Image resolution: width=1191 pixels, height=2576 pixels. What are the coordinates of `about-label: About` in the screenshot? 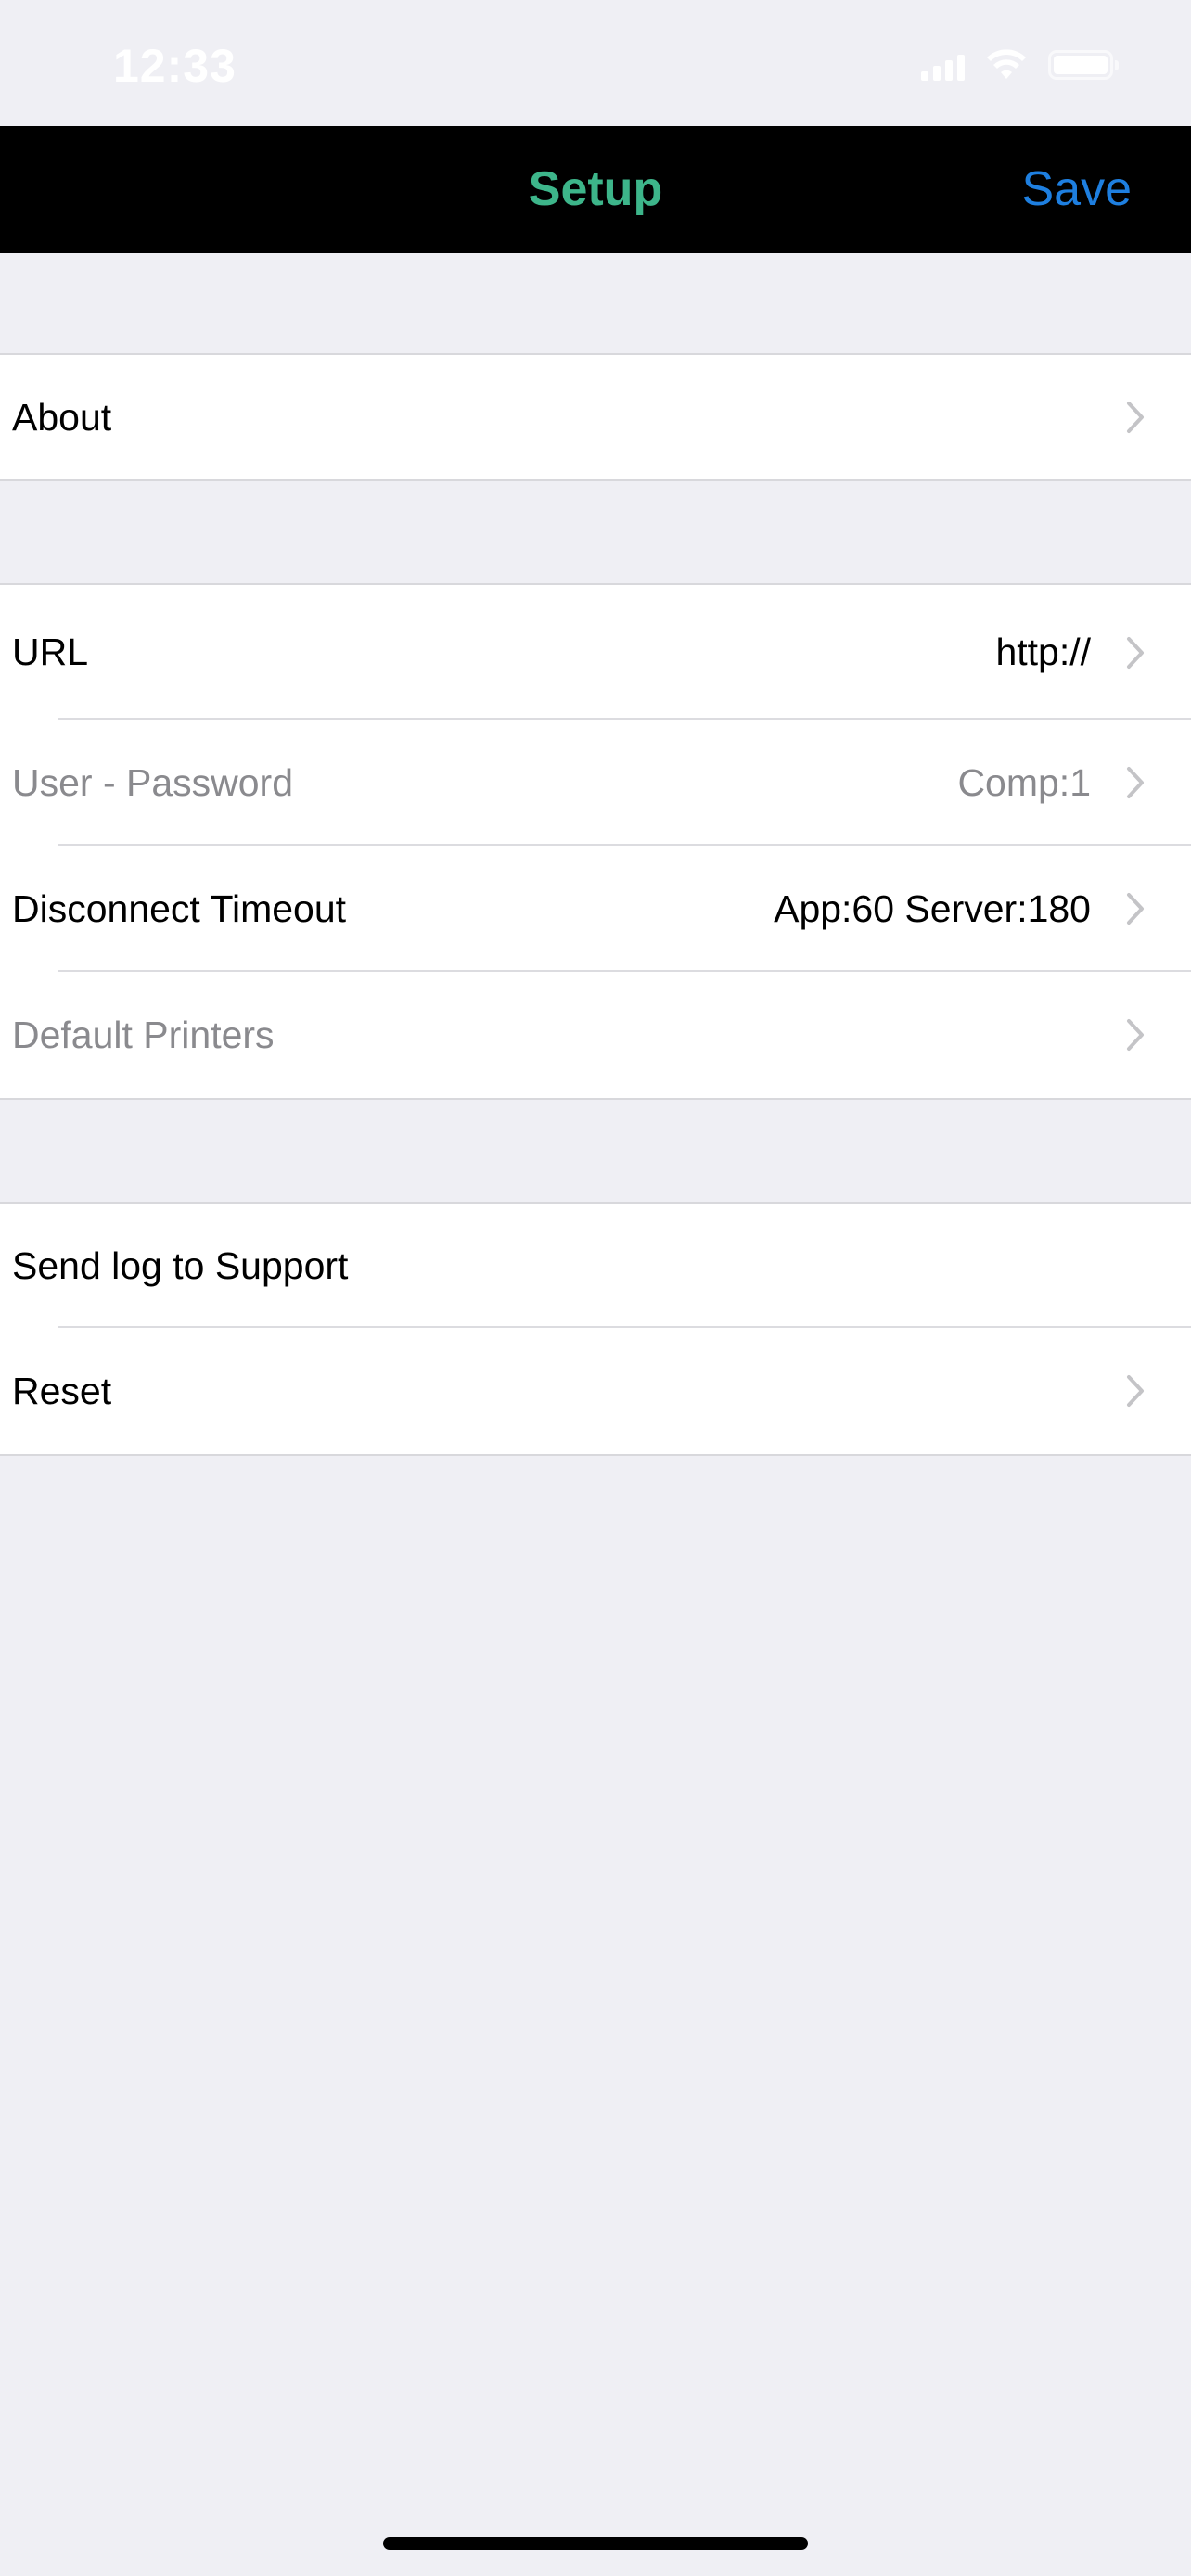 It's located at (62, 418).